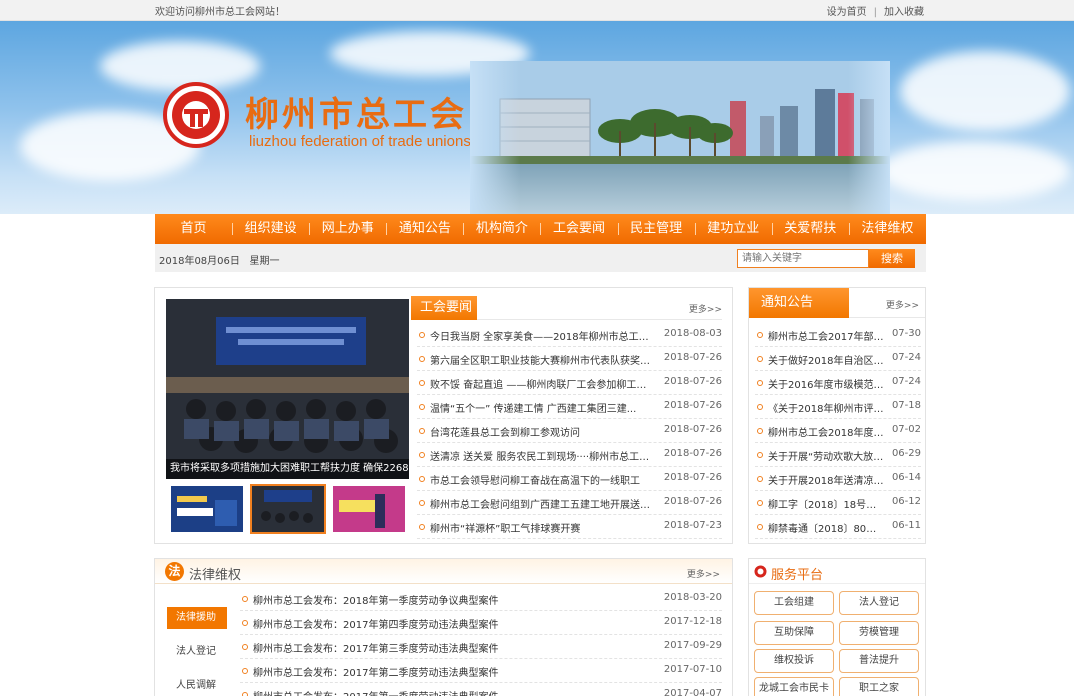  I want to click on news-date: 2018-08-03, so click(692, 333).